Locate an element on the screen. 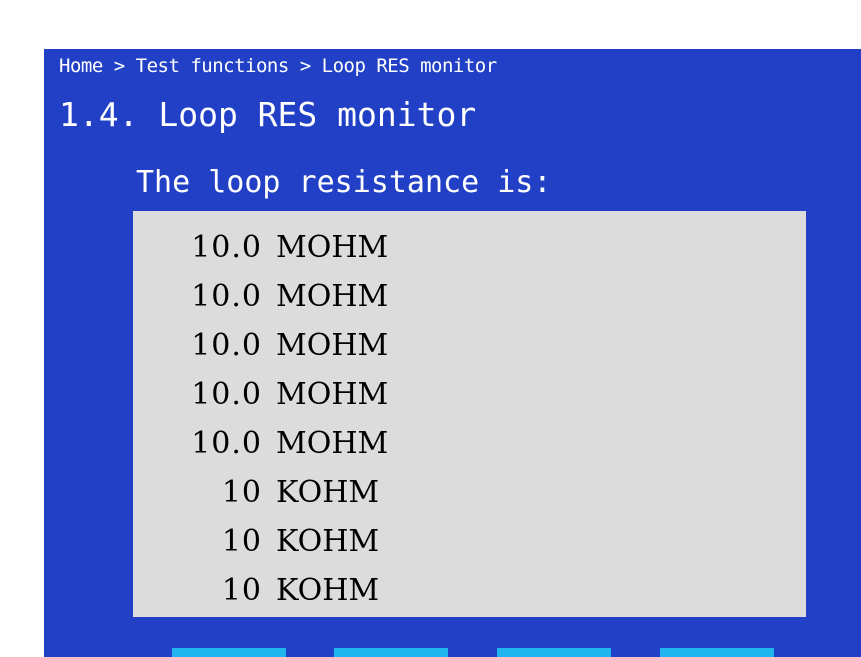 The image size is (861, 657). readings-caption: The loop resistance is: is located at coordinates (344, 182).